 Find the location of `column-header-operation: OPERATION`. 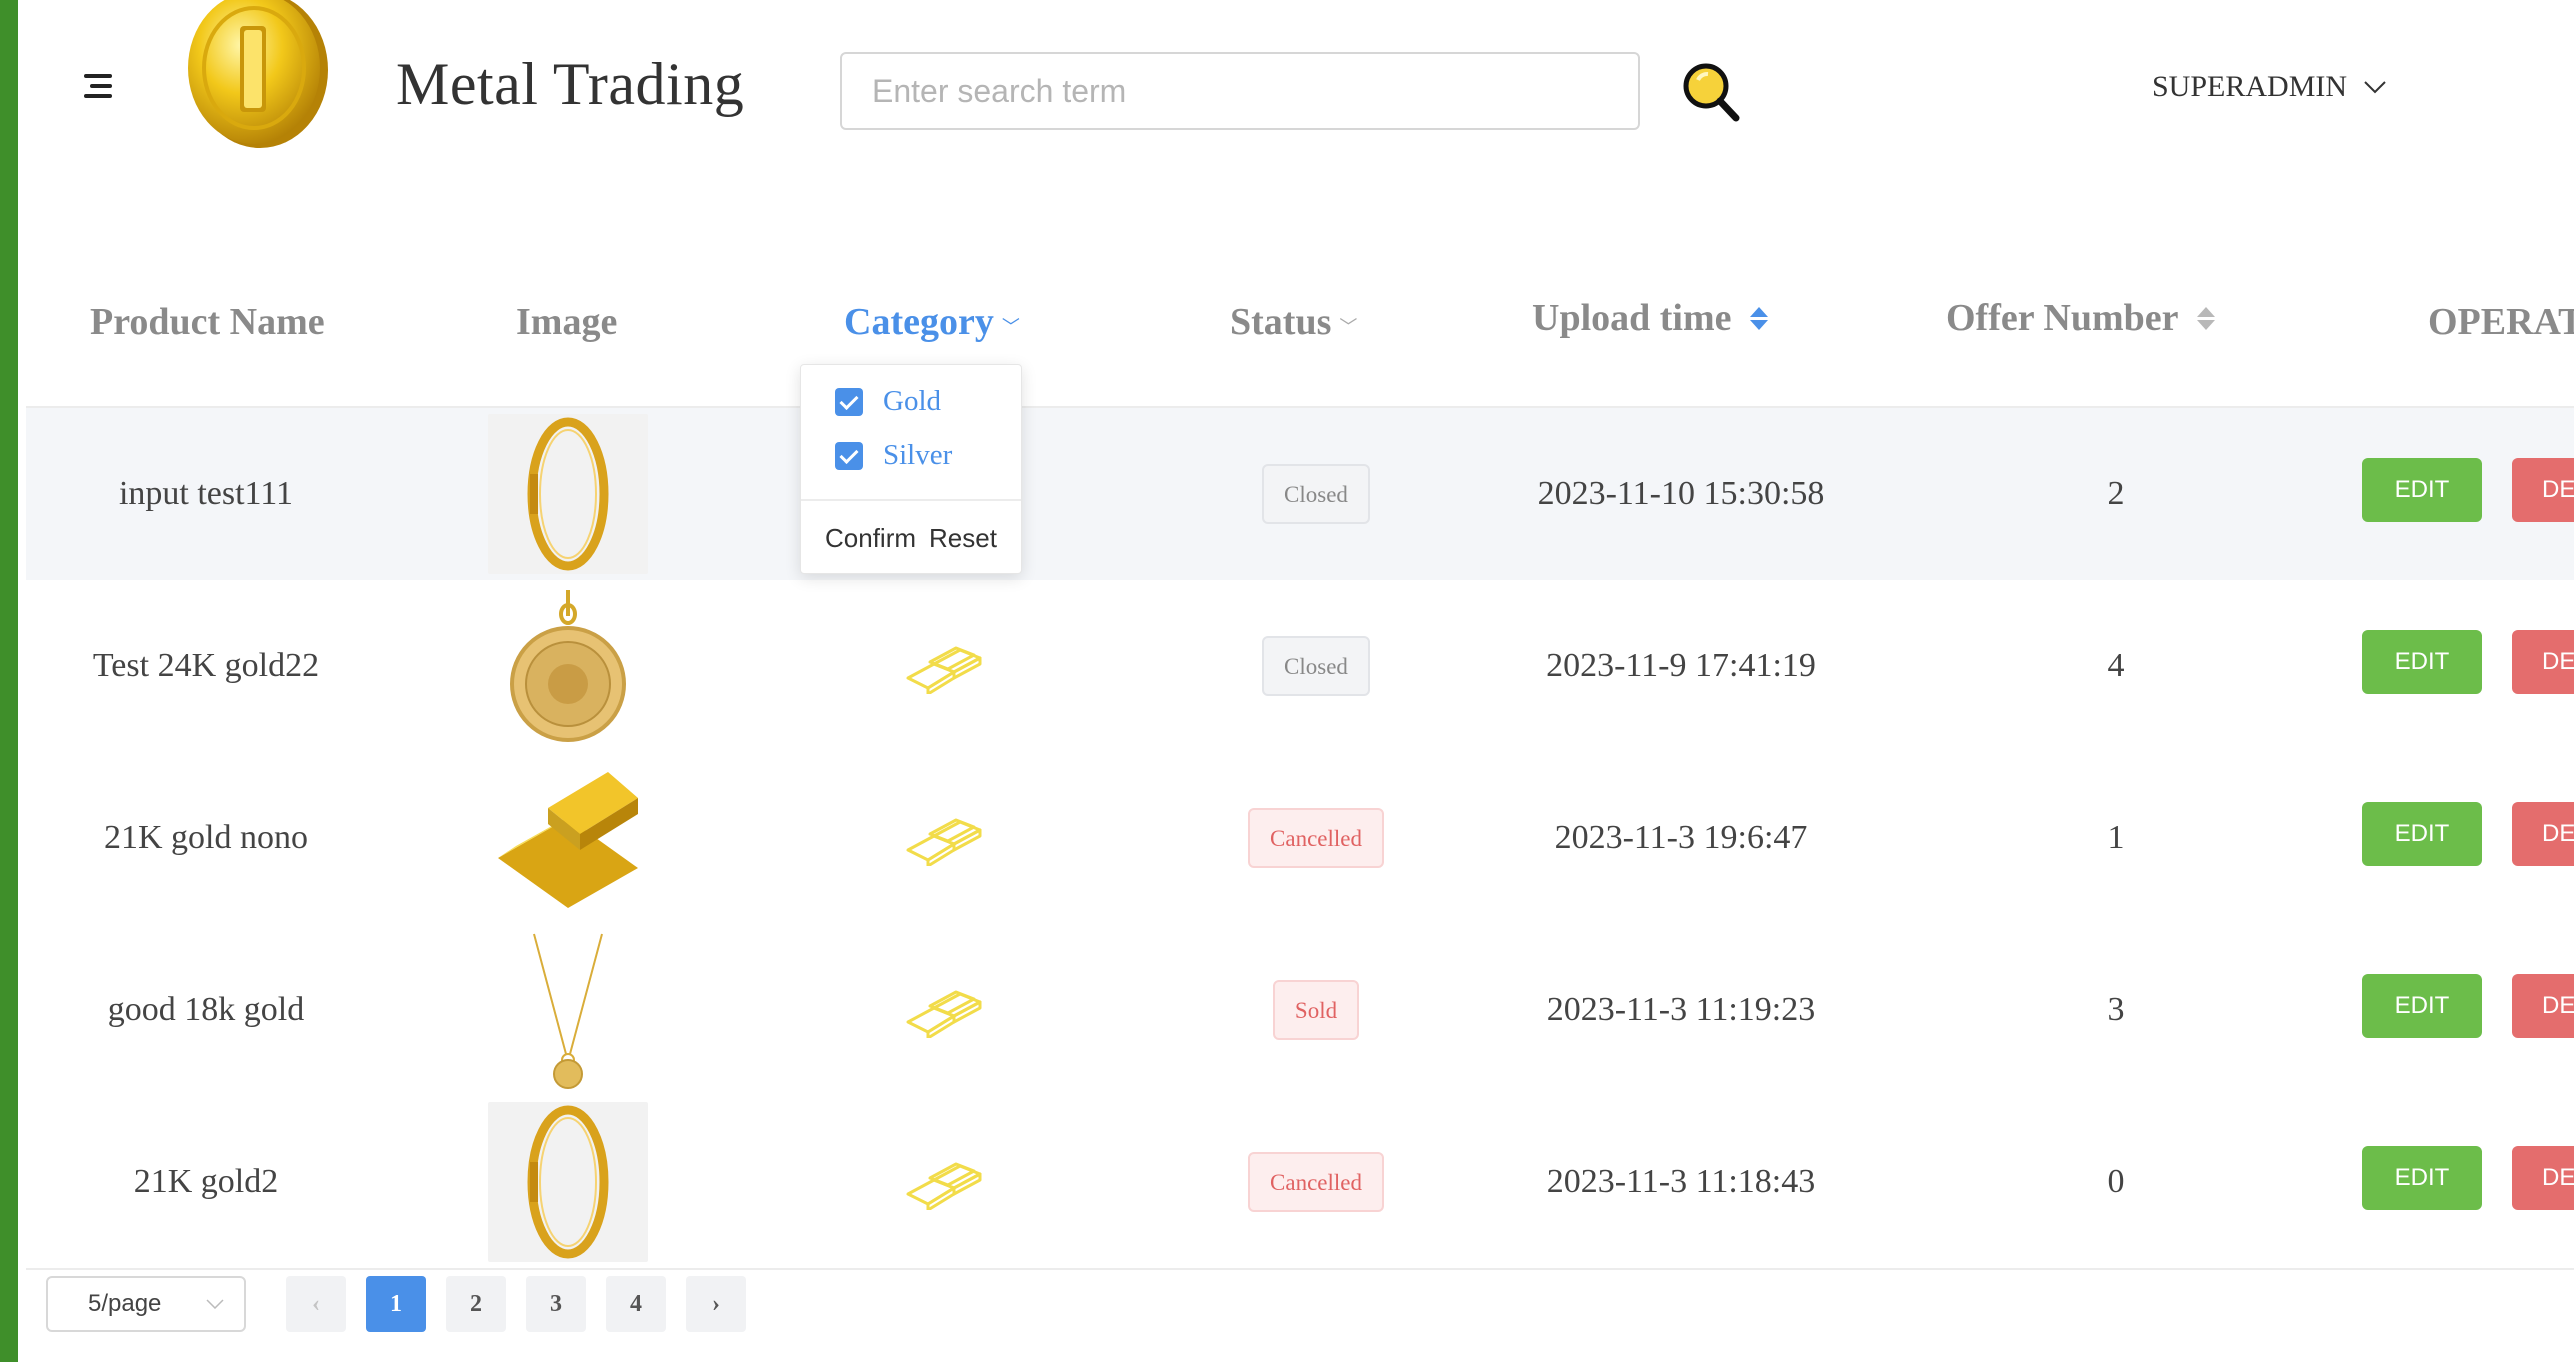

column-header-operation: OPERATION is located at coordinates (2501, 322).